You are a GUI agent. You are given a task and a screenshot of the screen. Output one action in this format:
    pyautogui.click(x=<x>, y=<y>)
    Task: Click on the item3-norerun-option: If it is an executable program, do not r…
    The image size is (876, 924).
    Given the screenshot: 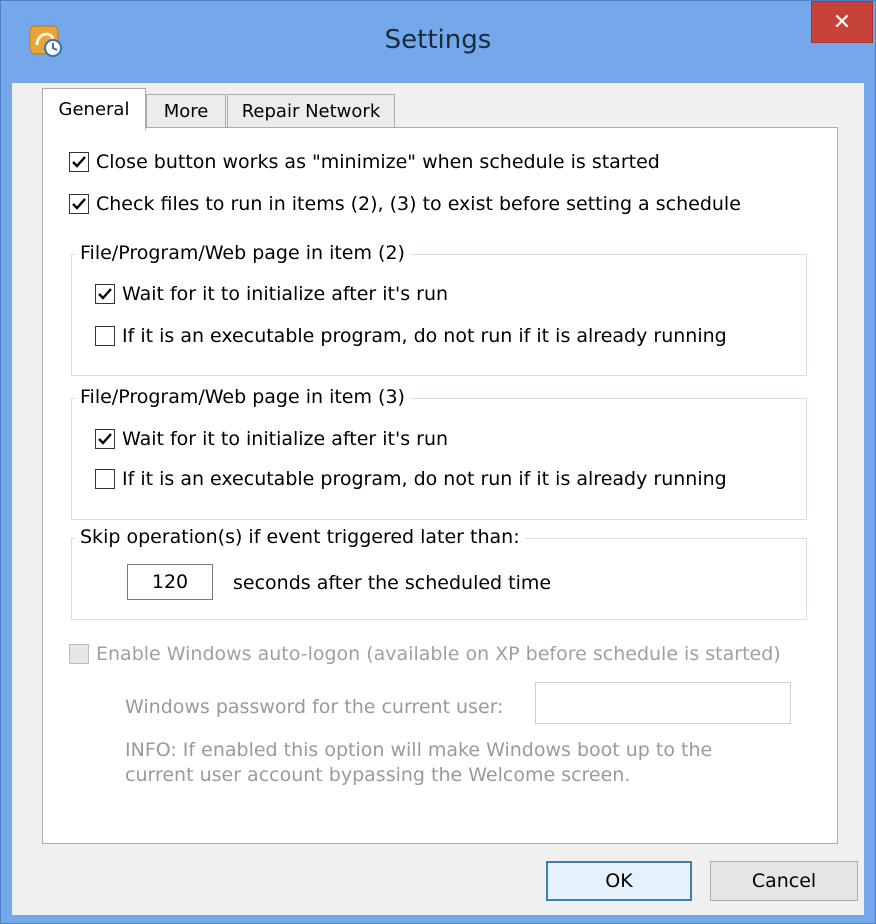 What is the action you would take?
    pyautogui.click(x=411, y=479)
    